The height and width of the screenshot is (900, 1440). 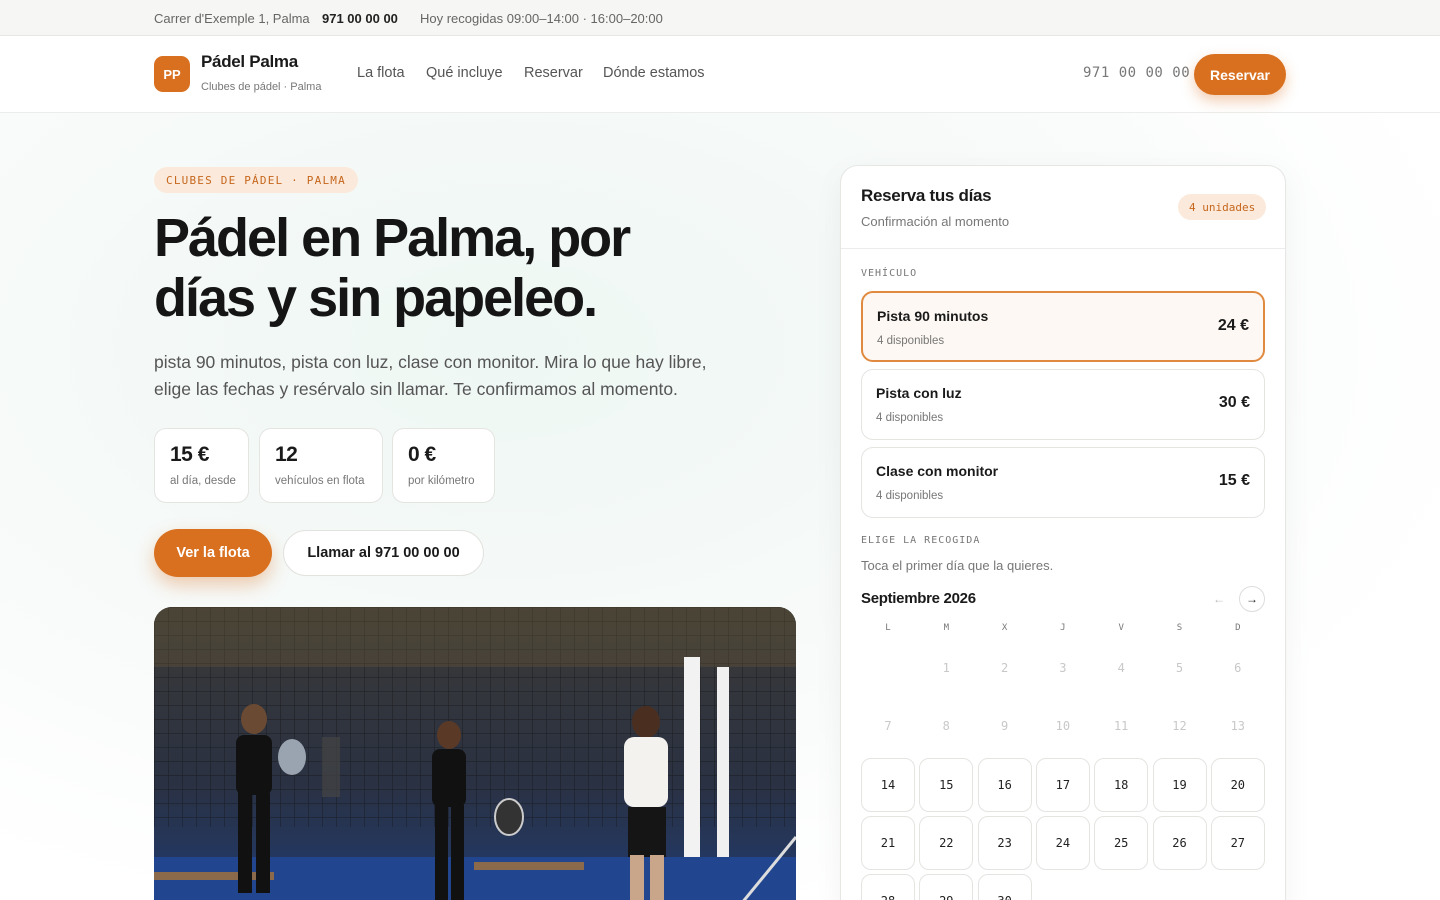 I want to click on reserve-button: Reservar, so click(x=1240, y=74).